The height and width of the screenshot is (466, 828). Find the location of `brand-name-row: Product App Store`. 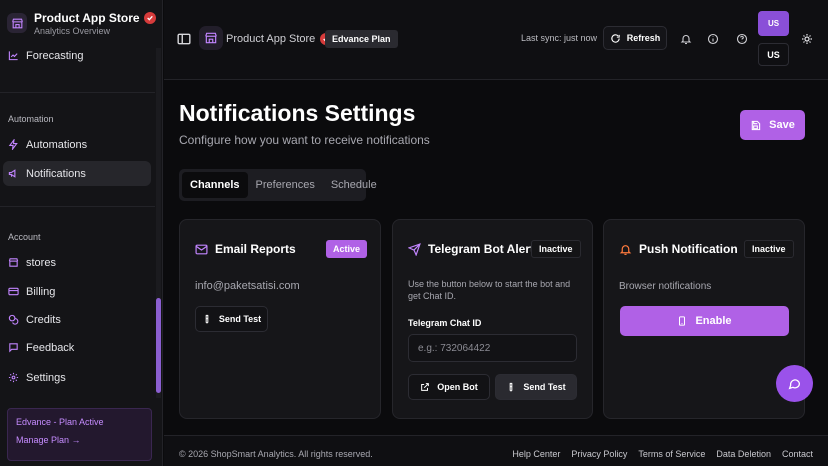

brand-name-row: Product App Store is located at coordinates (95, 18).